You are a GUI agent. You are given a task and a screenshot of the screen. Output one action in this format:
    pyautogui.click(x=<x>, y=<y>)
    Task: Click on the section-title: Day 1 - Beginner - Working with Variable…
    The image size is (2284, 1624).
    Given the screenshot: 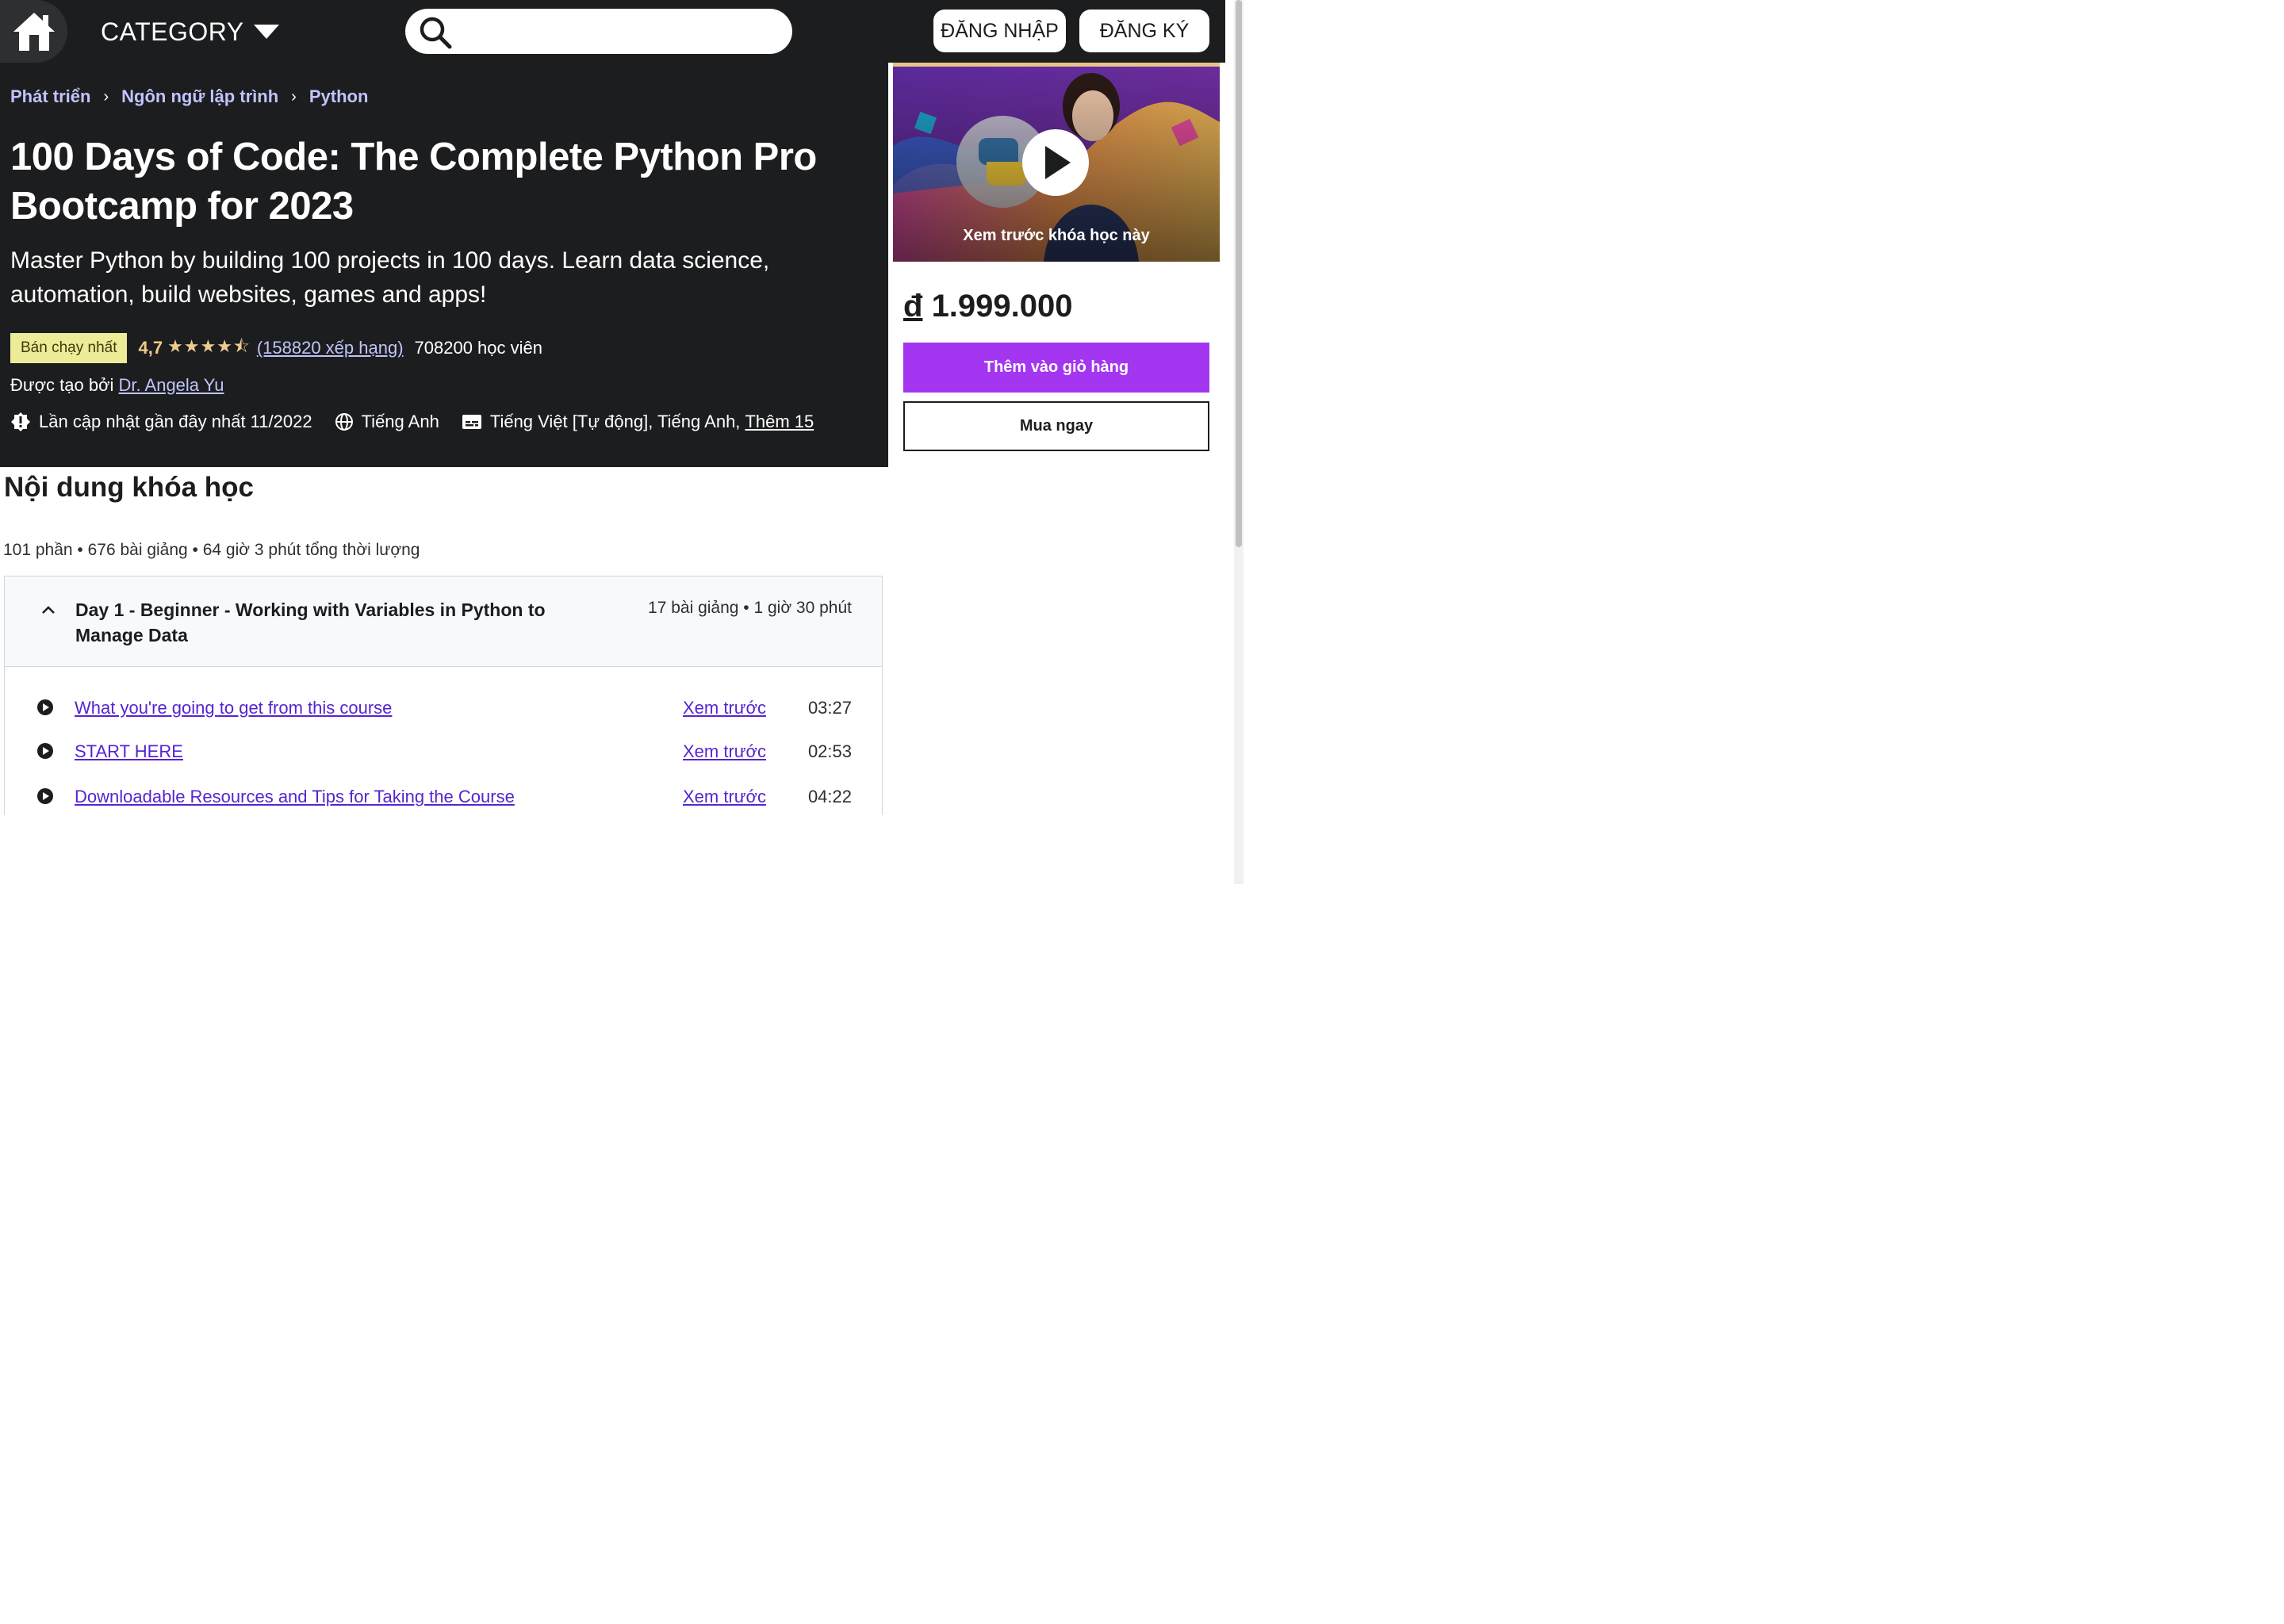 What is the action you would take?
    pyautogui.click(x=310, y=622)
    